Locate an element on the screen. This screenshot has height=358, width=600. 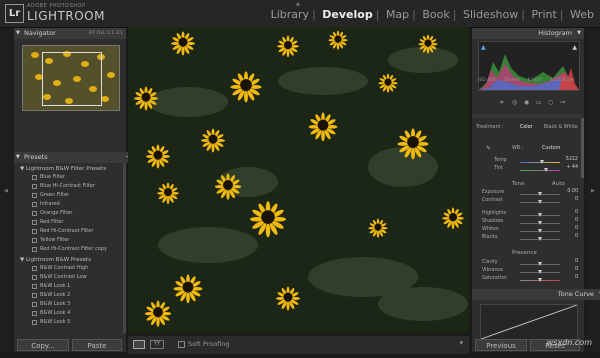
module-web: Web is located at coordinates (582, 14).